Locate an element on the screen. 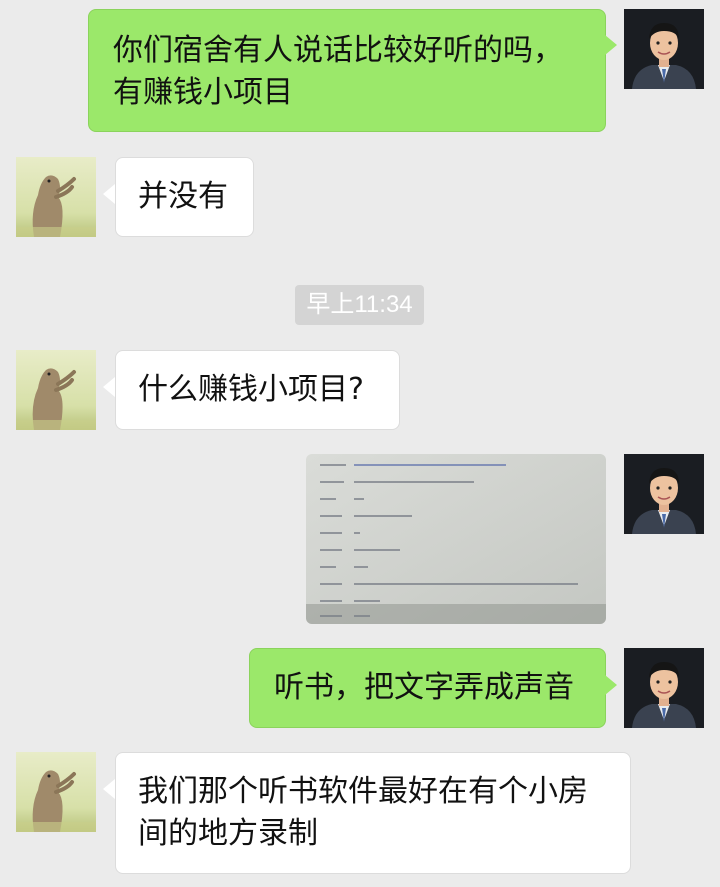  message-text-line: 间的地方录制 is located at coordinates (228, 833).